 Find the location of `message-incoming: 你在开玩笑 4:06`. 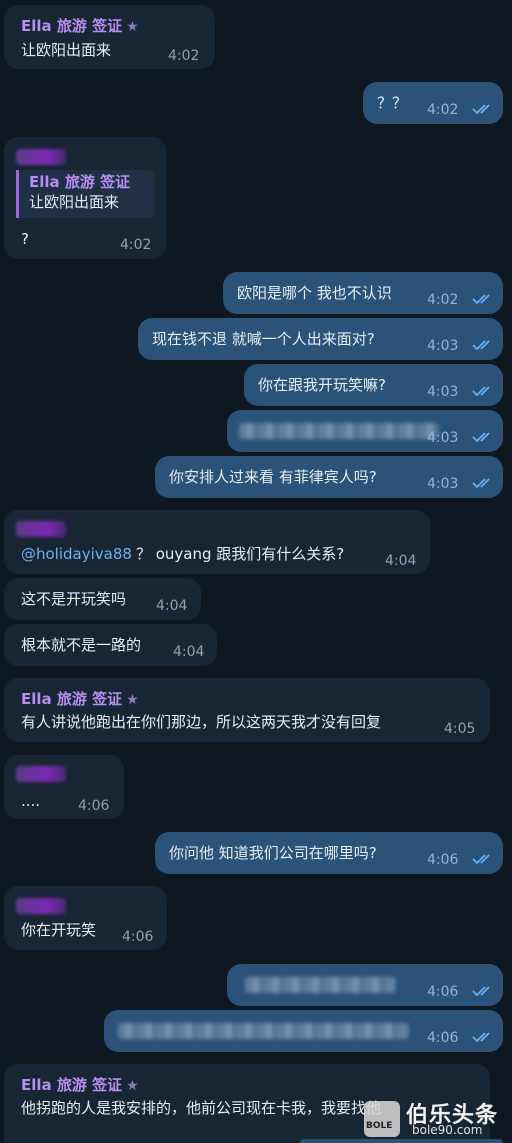

message-incoming: 你在开玩笑 4:06 is located at coordinates (85, 918).